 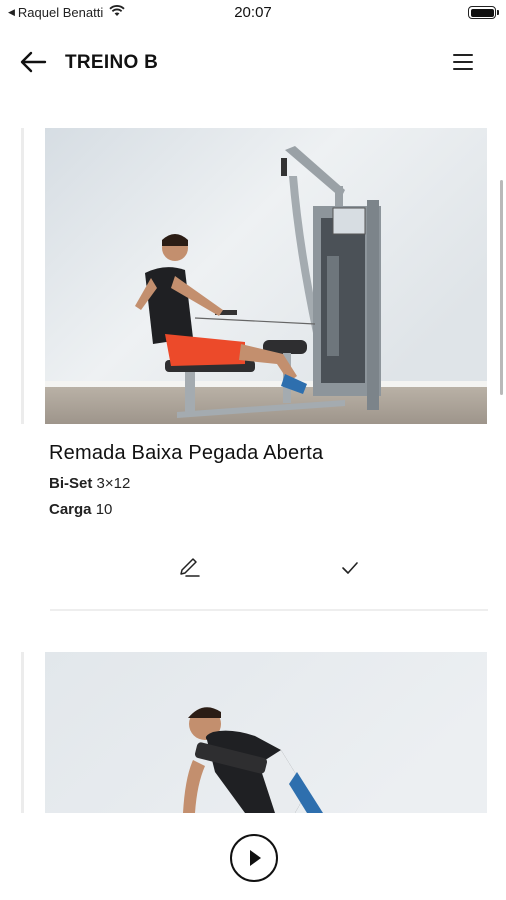 I want to click on load-value: 10, so click(x=104, y=509).